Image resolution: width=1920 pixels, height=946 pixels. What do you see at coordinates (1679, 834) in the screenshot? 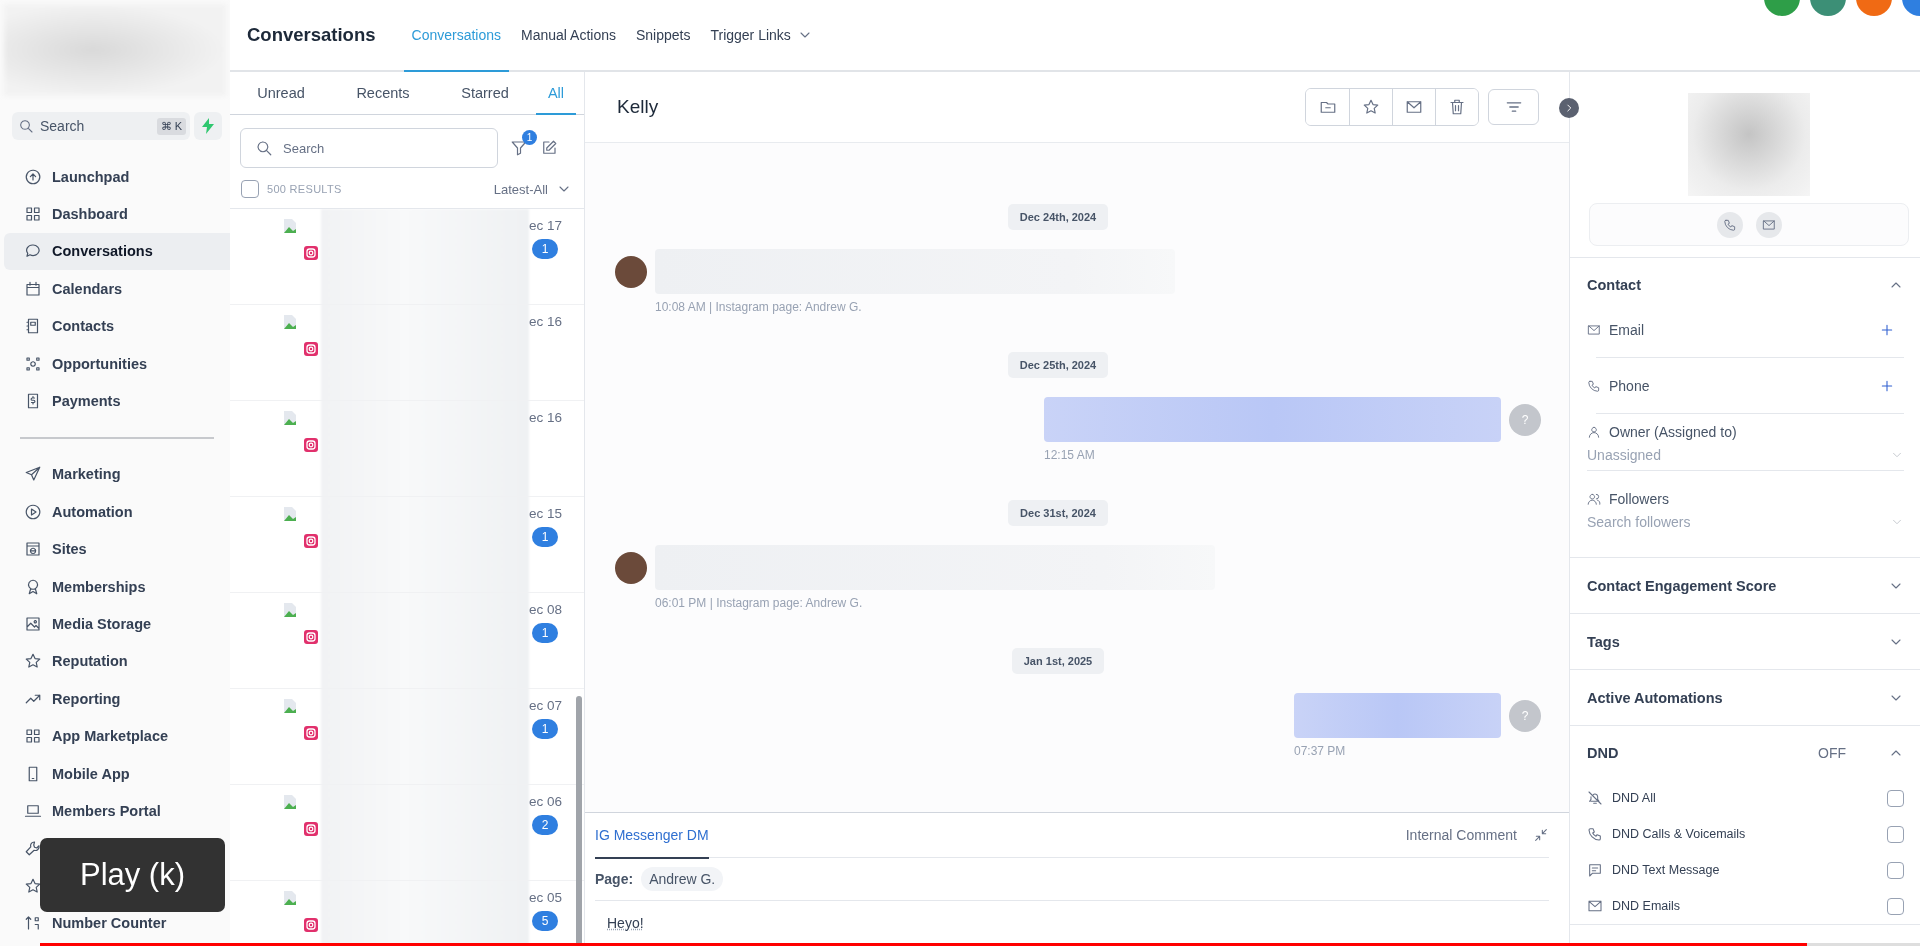
I see `option-label: DND Calls & Voicemails` at bounding box center [1679, 834].